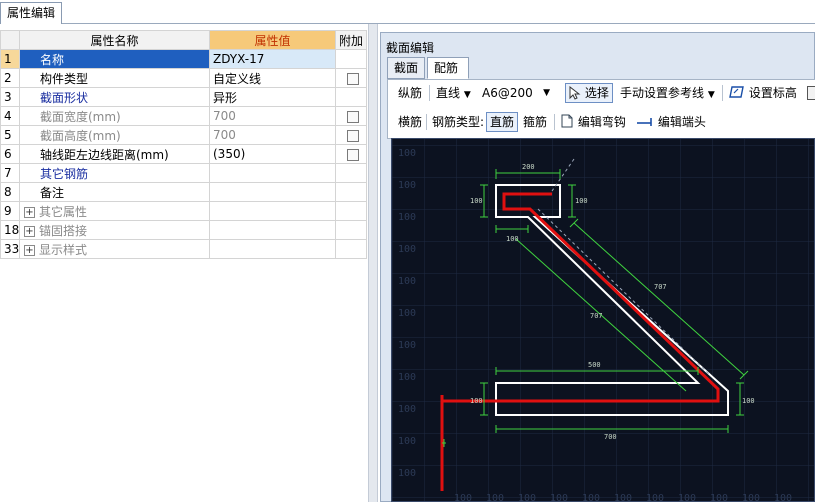 Image resolution: width=815 pixels, height=502 pixels. Describe the element at coordinates (114, 40) in the screenshot. I see `grid-header-name: 属性名称` at that location.